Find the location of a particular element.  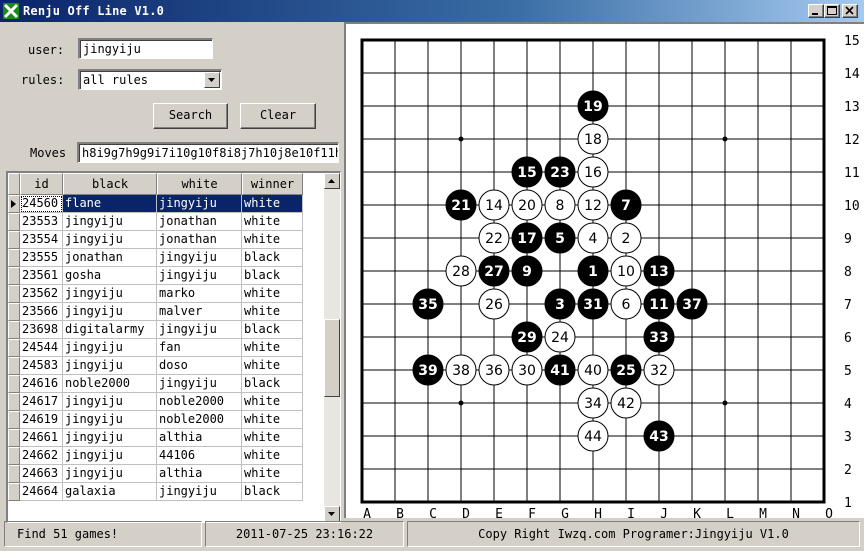

white-stone: 40 is located at coordinates (593, 370).